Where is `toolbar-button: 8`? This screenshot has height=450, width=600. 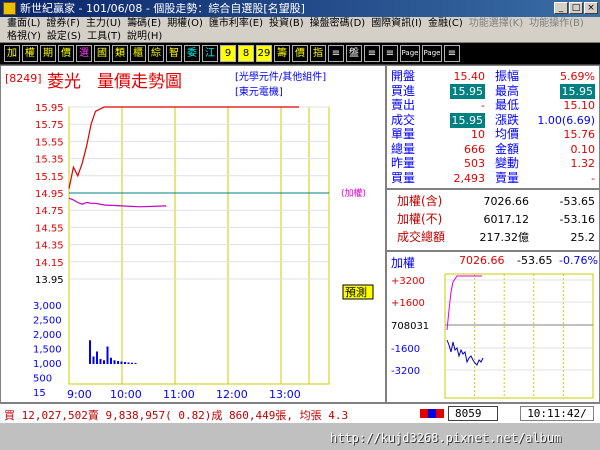
toolbar-button: 8 is located at coordinates (246, 53).